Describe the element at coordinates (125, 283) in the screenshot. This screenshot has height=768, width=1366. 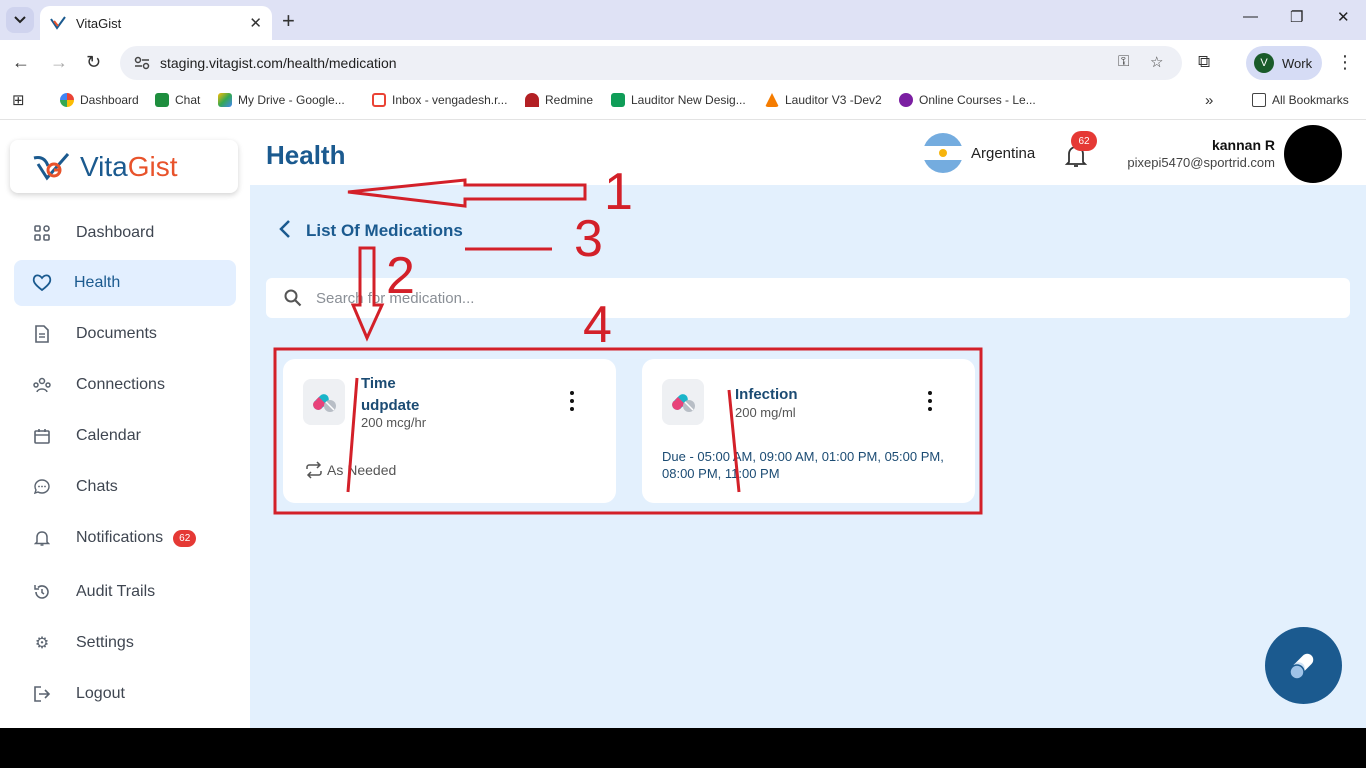
I see `sidebar-item-health: Health` at that location.